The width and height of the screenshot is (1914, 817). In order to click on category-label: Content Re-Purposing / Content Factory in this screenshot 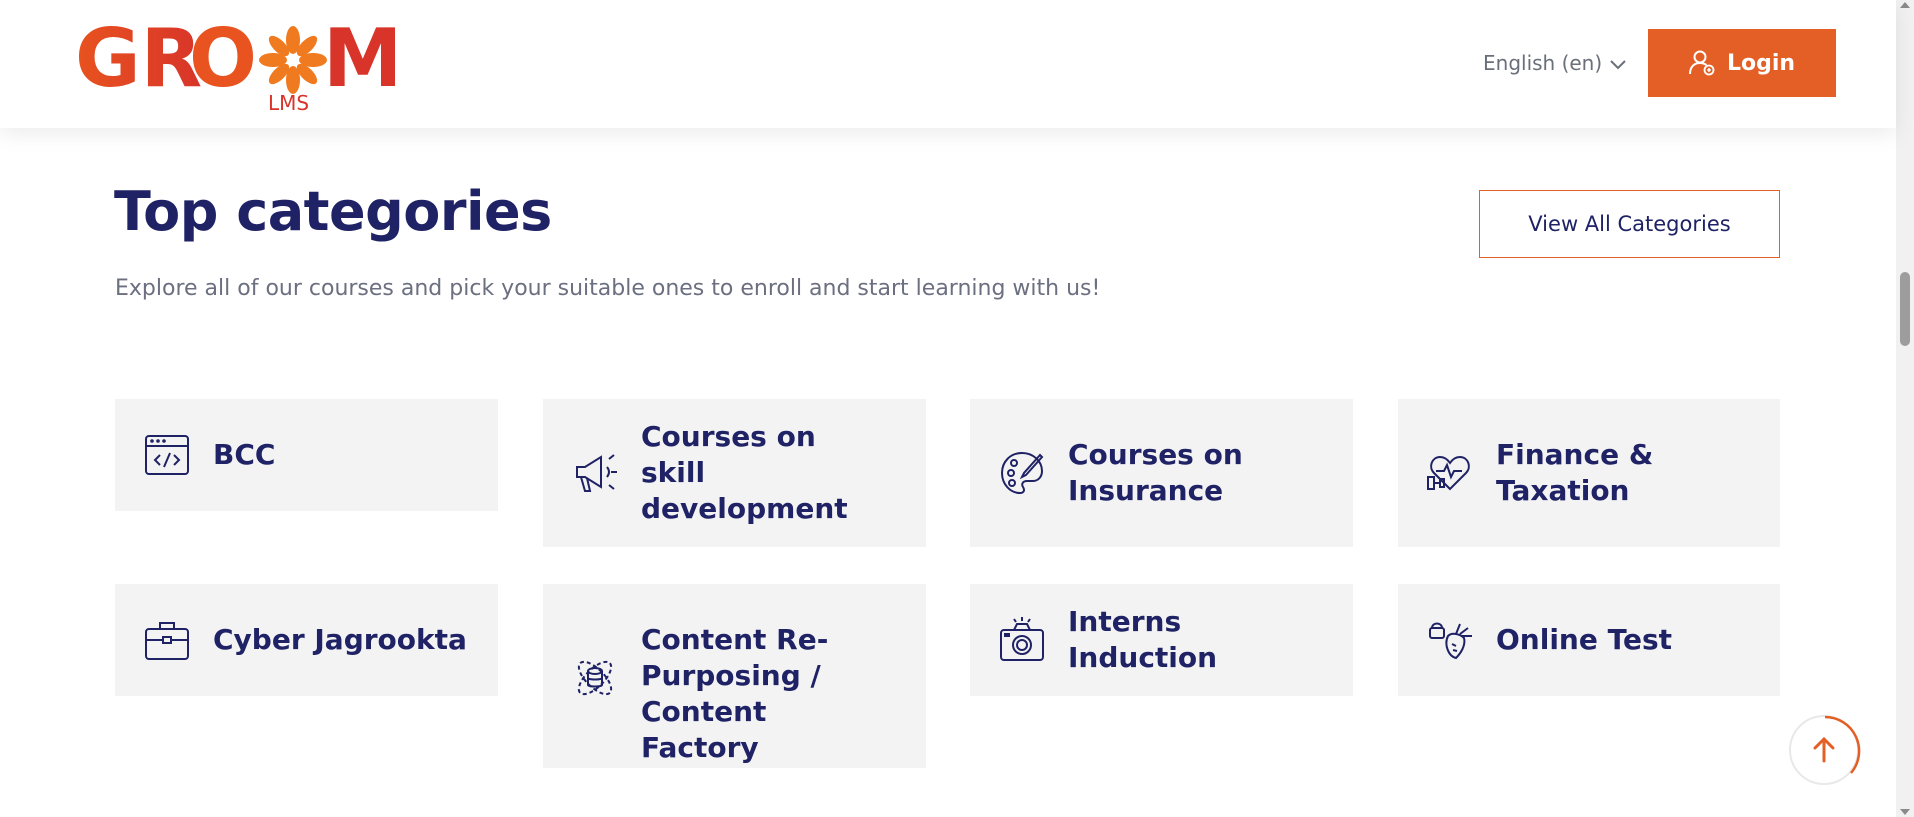, I will do `click(735, 693)`.